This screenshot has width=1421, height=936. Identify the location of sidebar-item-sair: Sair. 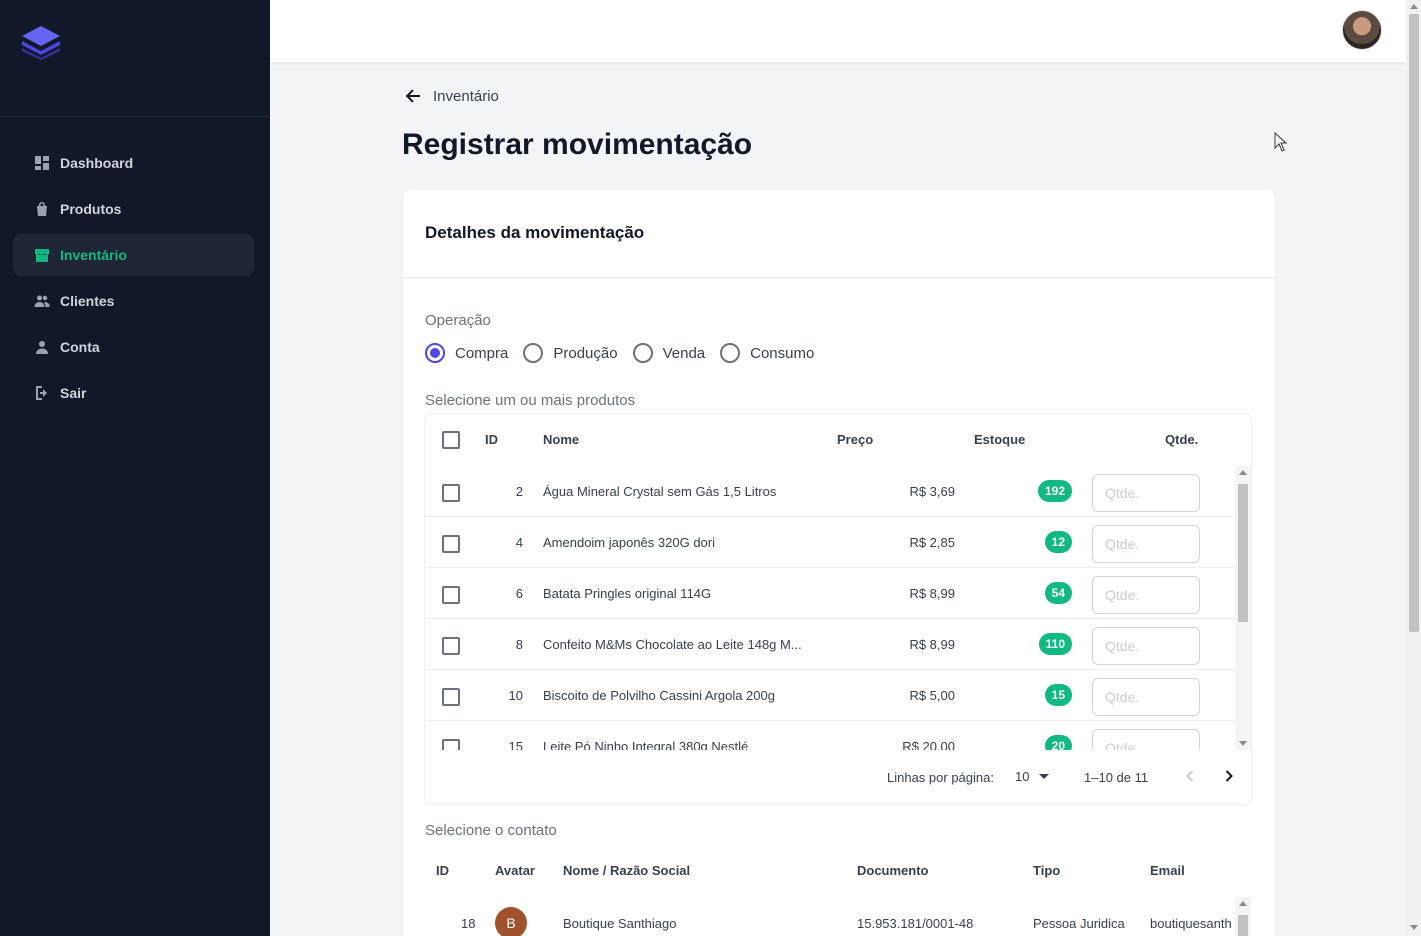
(133, 393).